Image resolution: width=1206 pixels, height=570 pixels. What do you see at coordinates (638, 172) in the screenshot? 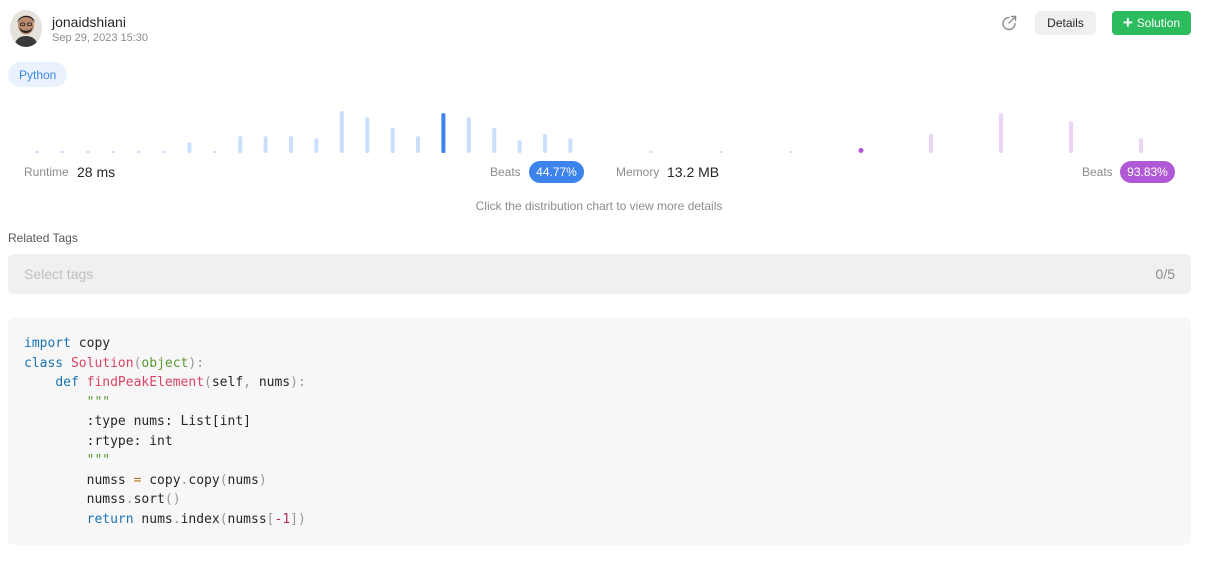
I see `memory-label: Memory` at bounding box center [638, 172].